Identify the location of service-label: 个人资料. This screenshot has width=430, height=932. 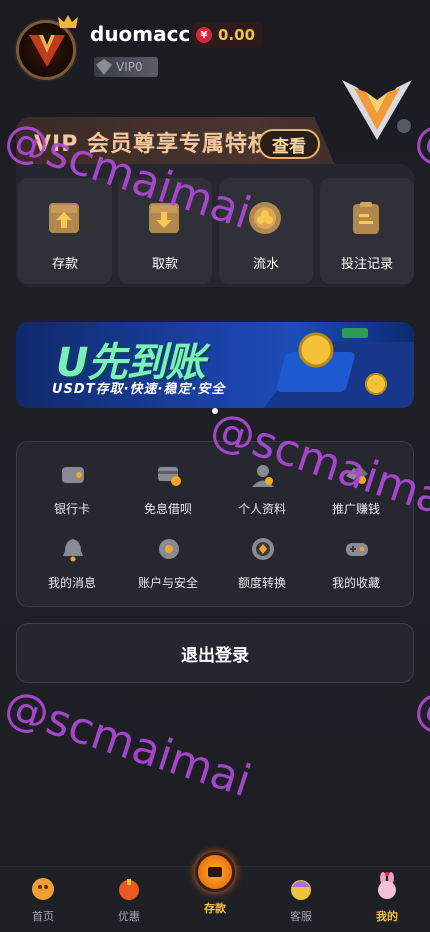
(261, 509).